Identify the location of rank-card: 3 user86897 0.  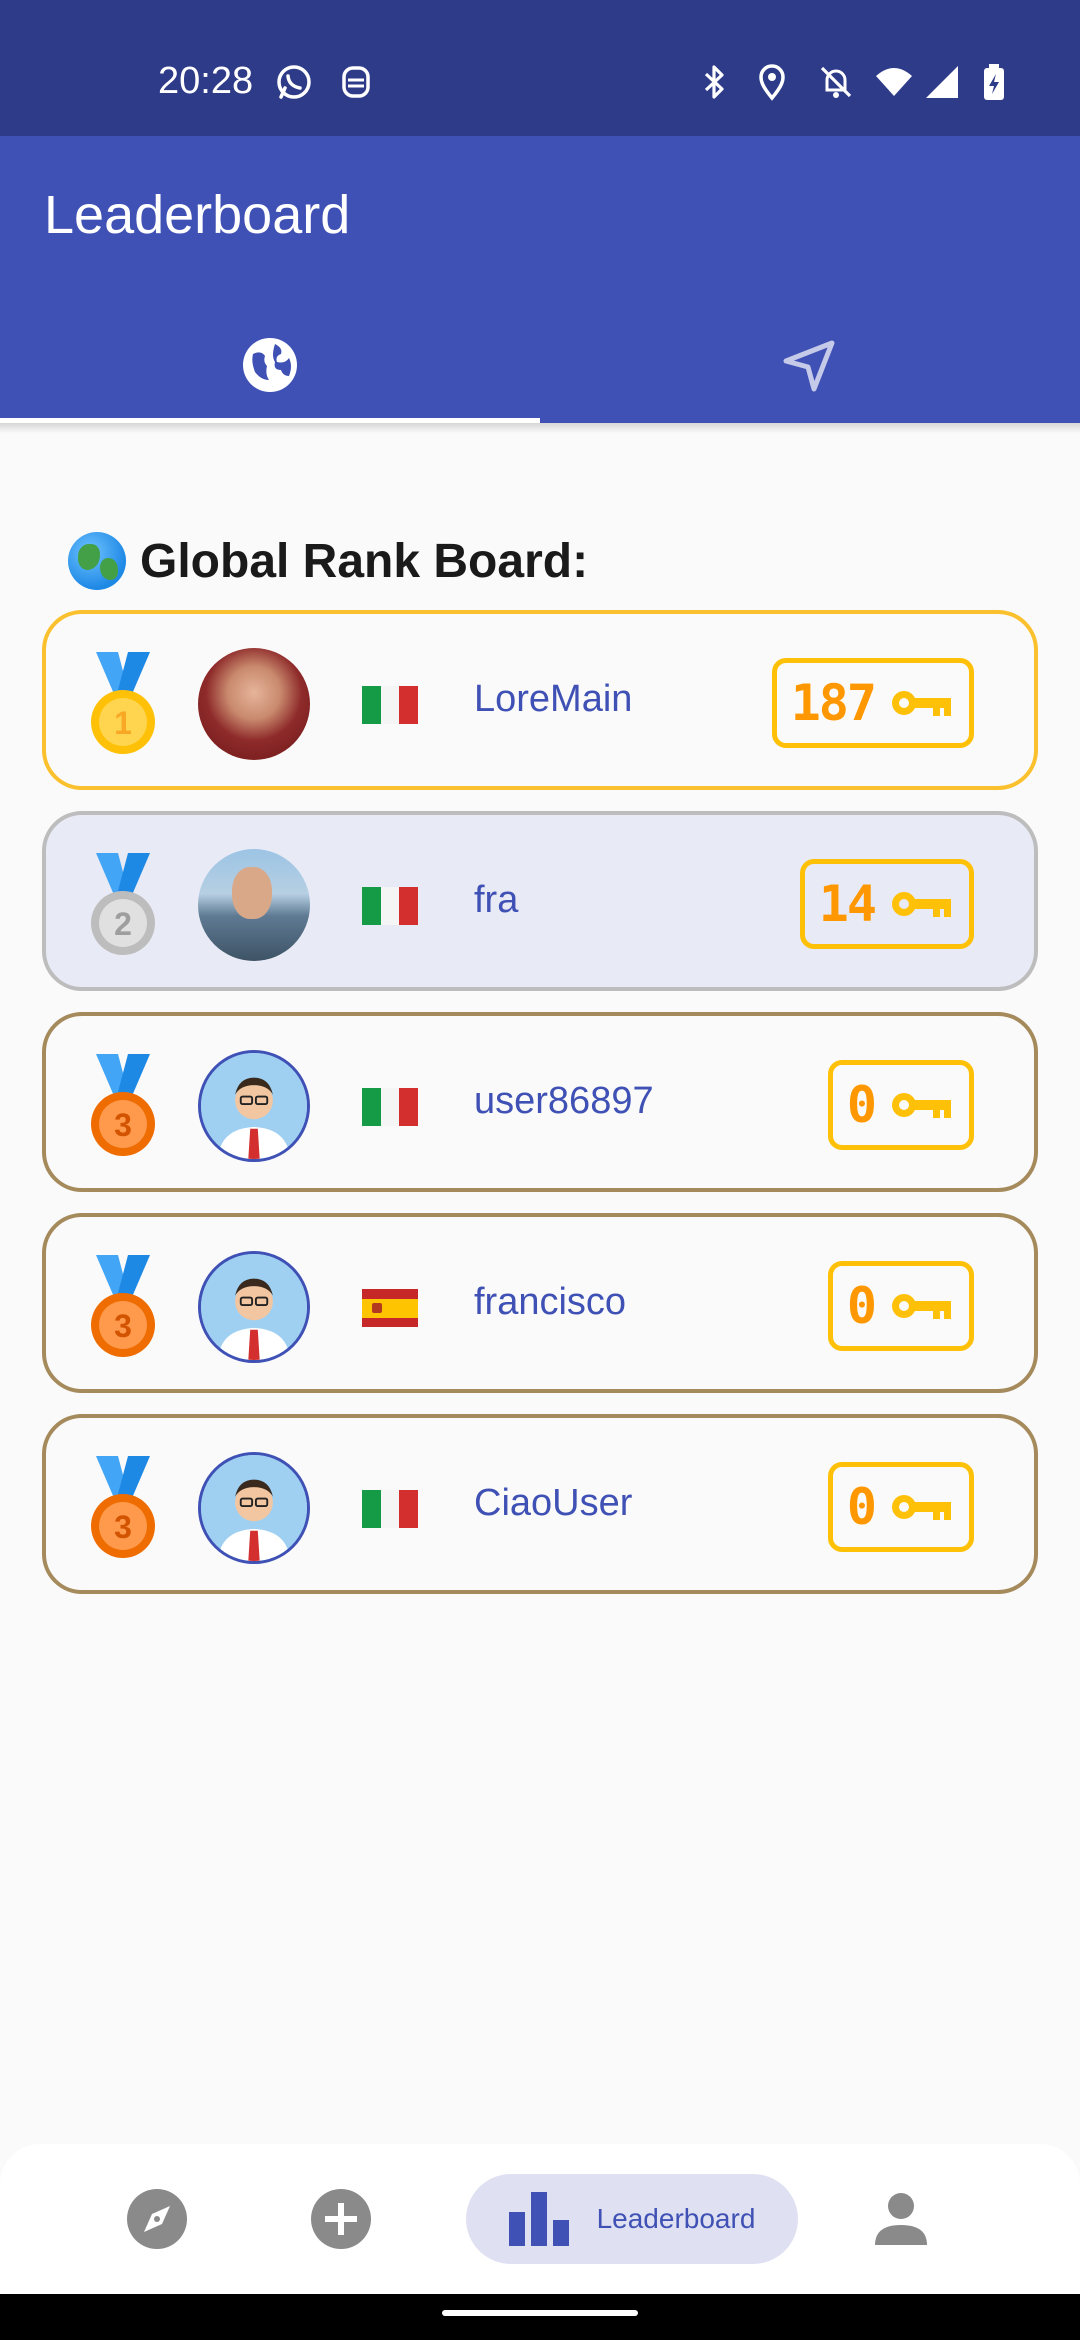
(540, 1102).